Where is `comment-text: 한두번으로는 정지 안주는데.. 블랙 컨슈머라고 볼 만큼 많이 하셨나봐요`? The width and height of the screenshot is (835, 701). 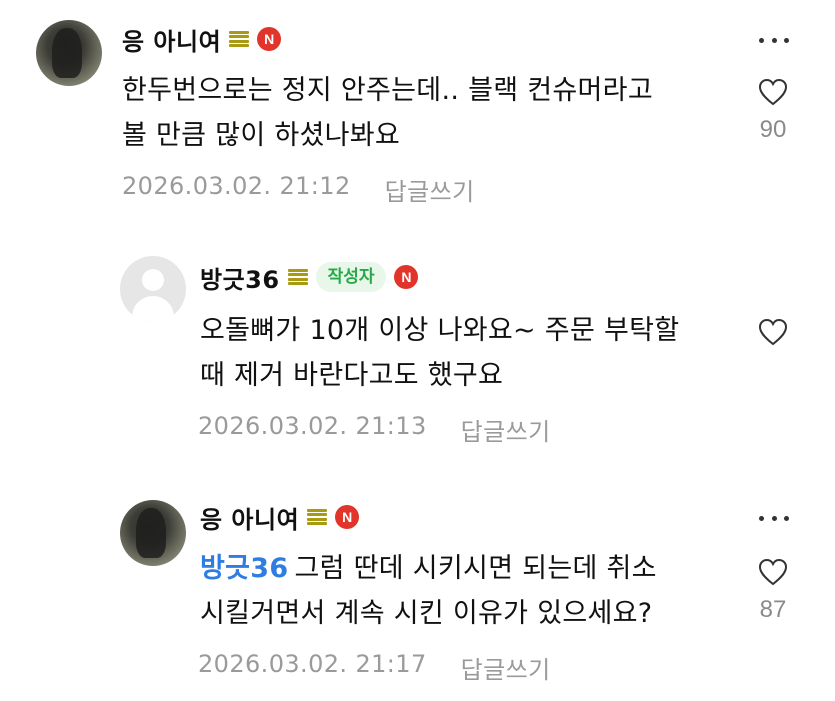 comment-text: 한두번으로는 정지 안주는데.. 블랙 컨슈머라고 볼 만큼 많이 하셨나봐요 is located at coordinates (387, 113).